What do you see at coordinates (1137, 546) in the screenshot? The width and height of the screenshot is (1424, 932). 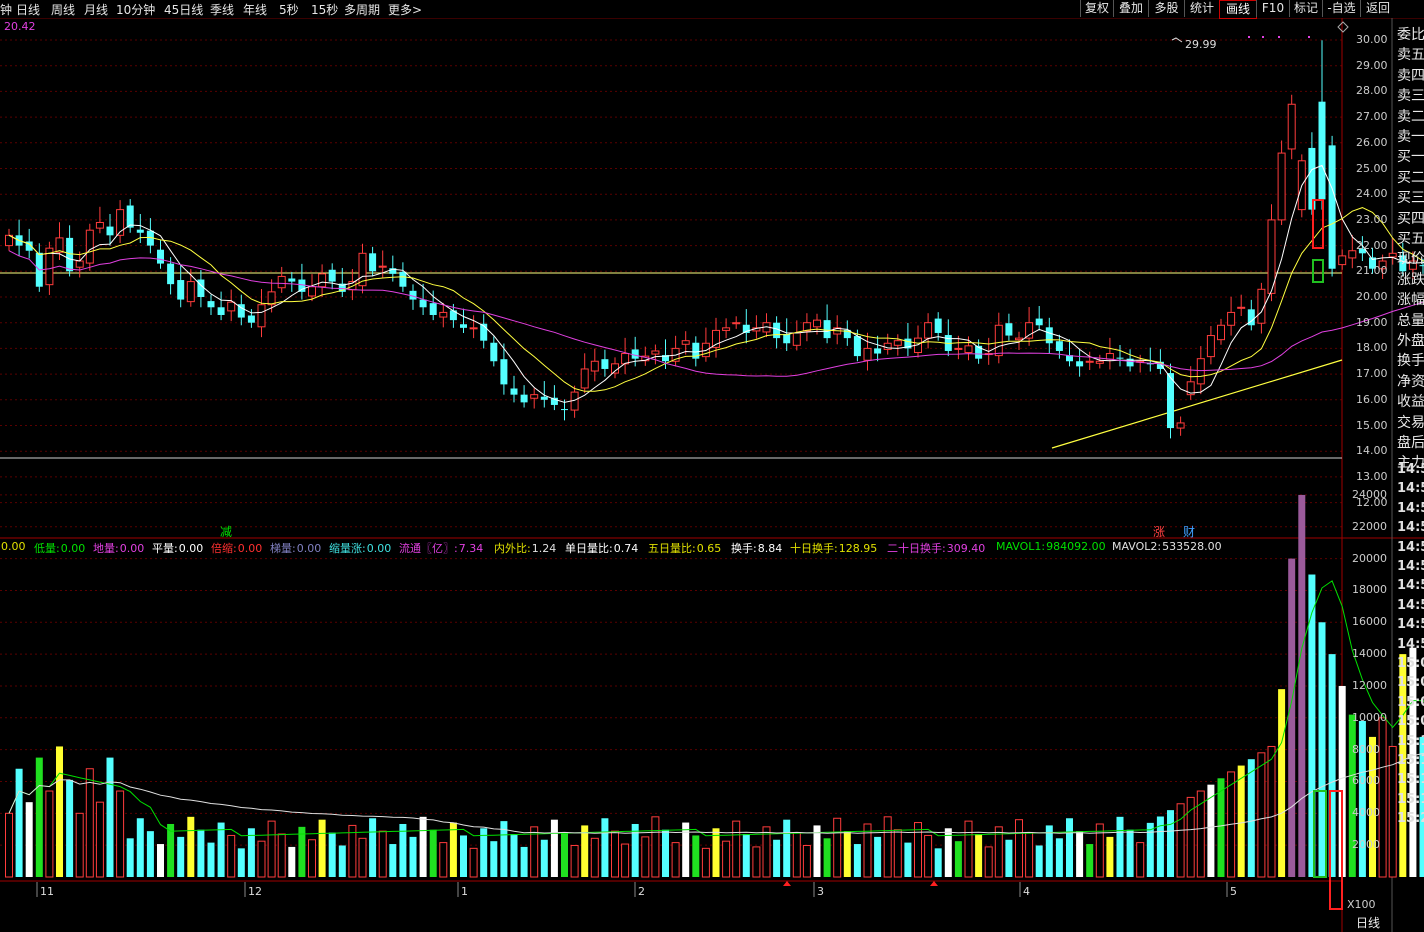 I see `info-label: MAVOL2:` at bounding box center [1137, 546].